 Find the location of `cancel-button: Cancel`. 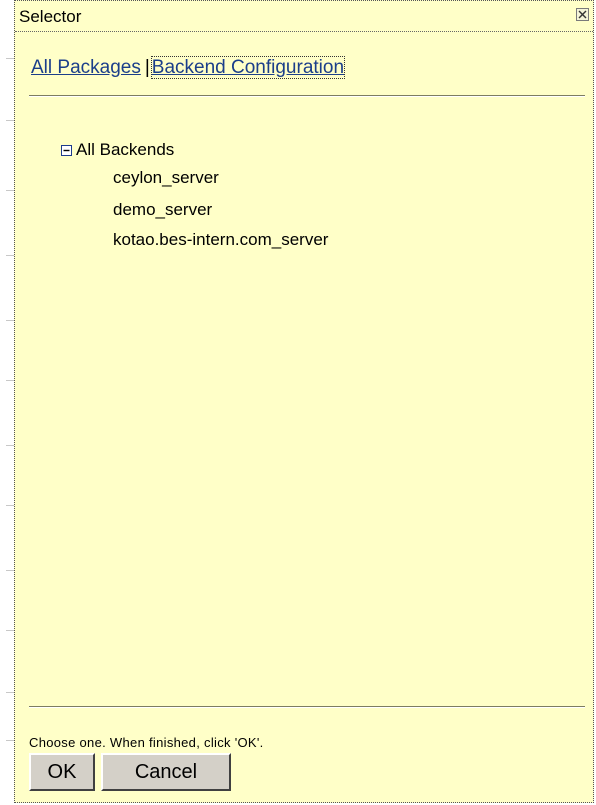

cancel-button: Cancel is located at coordinates (166, 772).